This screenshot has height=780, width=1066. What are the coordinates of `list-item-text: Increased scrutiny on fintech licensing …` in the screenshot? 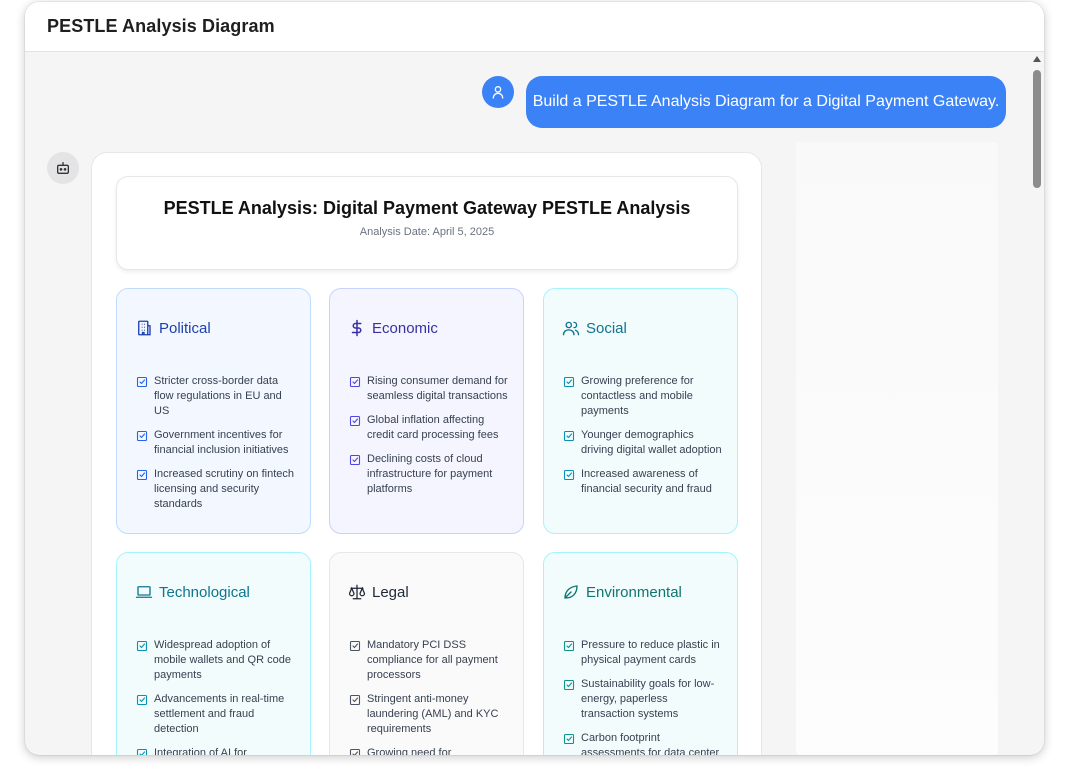 It's located at (224, 489).